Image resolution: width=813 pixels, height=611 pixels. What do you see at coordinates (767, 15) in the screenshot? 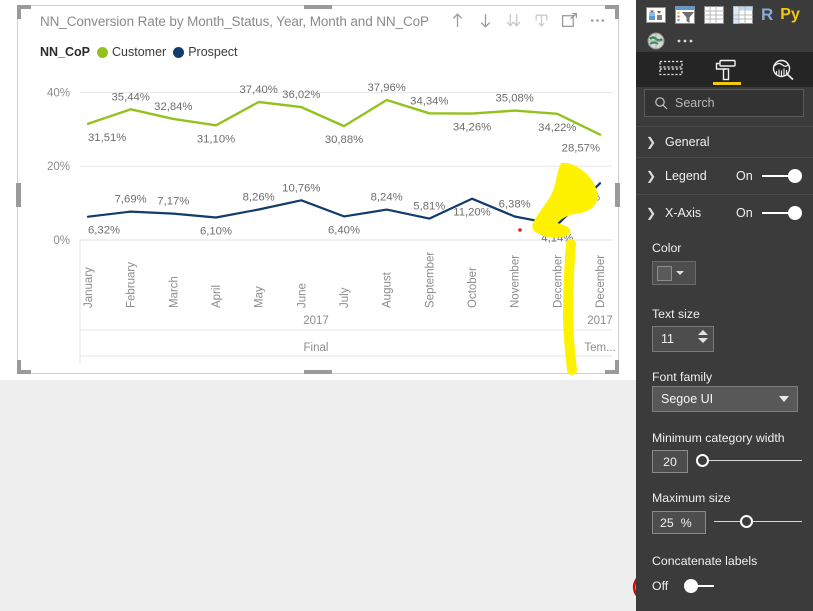
I see `r-script-visual-icon: R` at bounding box center [767, 15].